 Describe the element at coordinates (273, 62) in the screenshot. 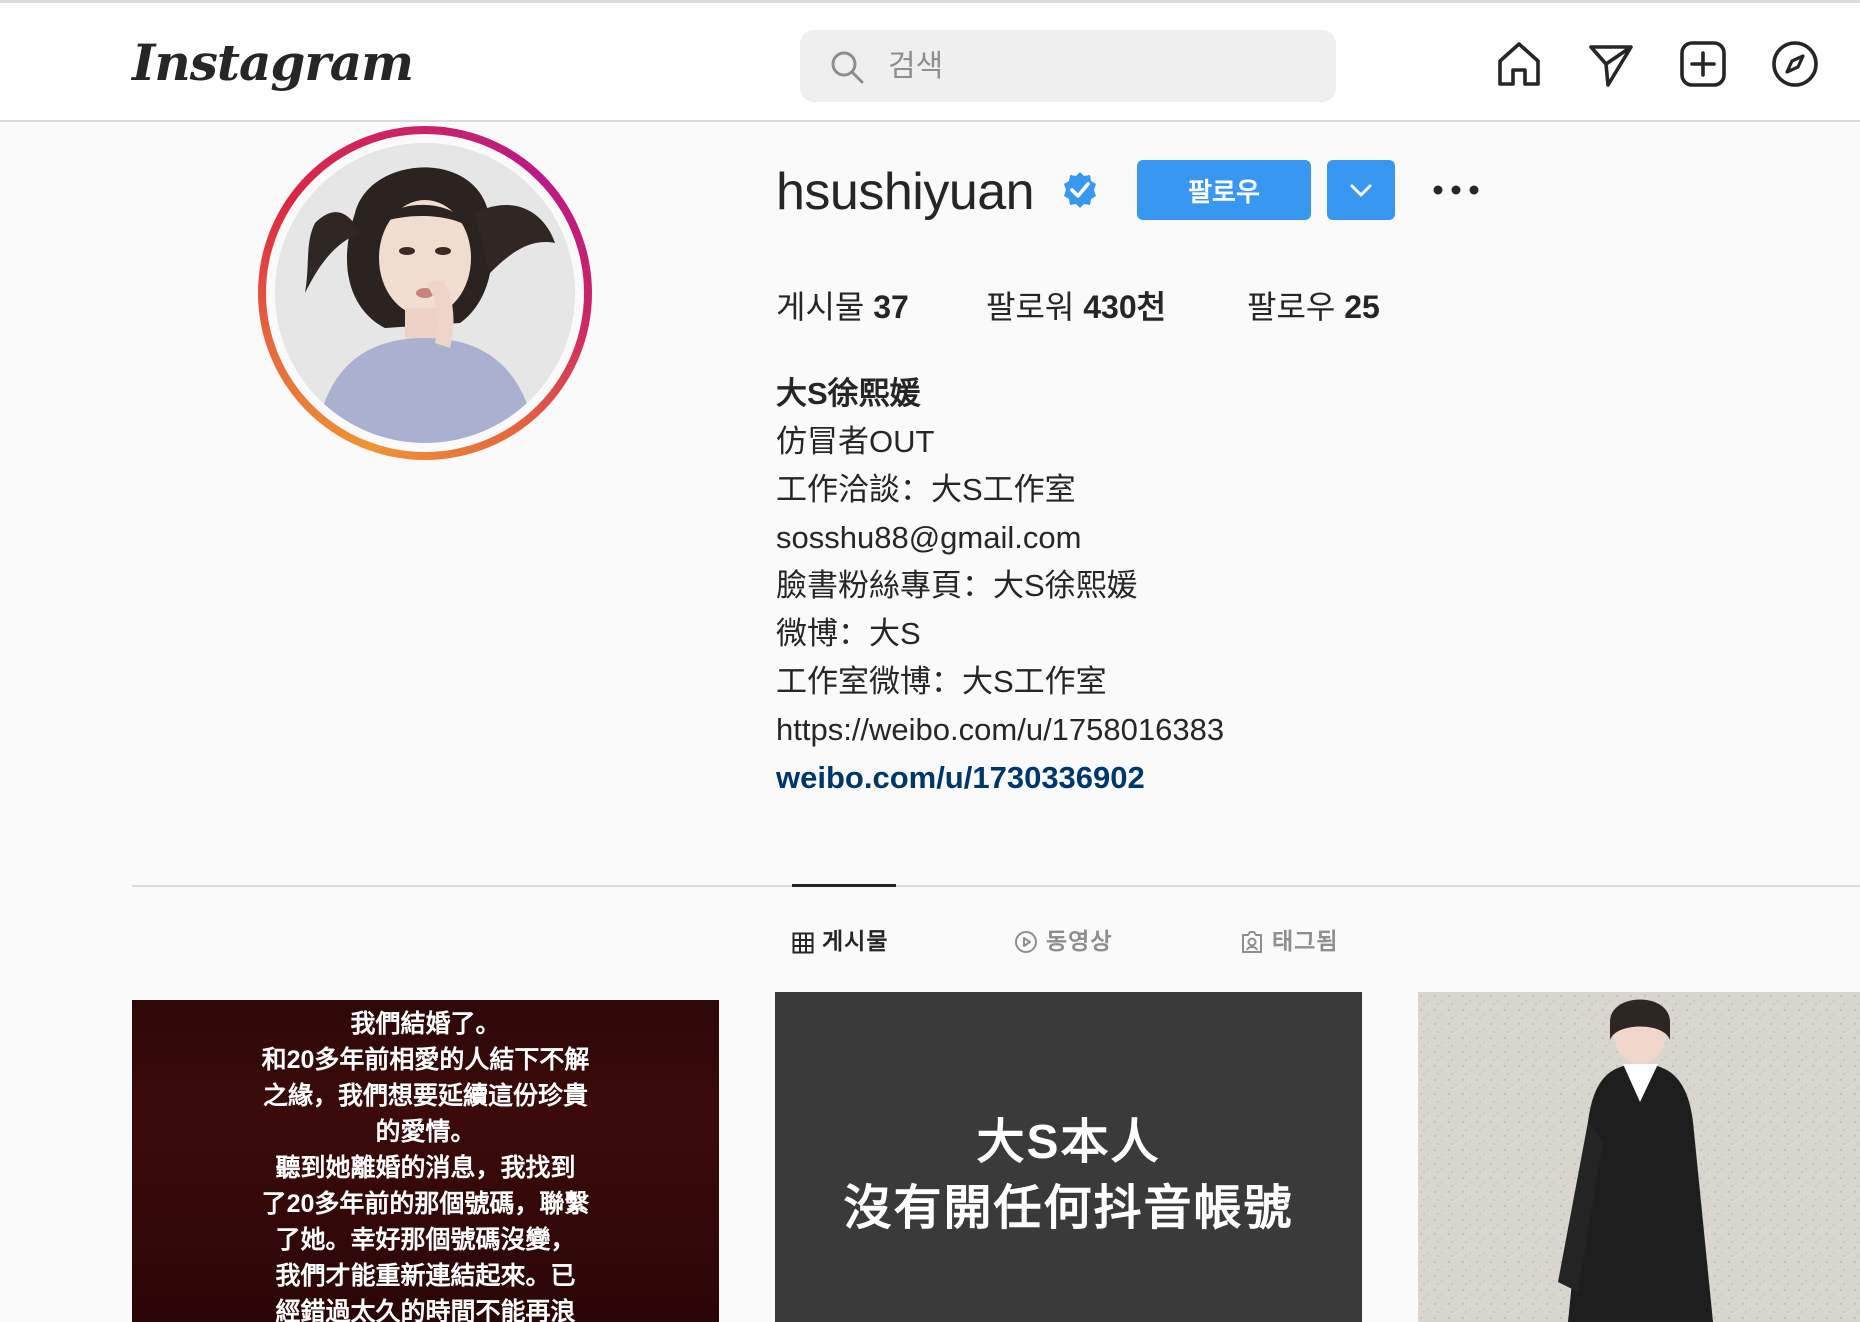

I see `instagram-logo: Instagram` at that location.